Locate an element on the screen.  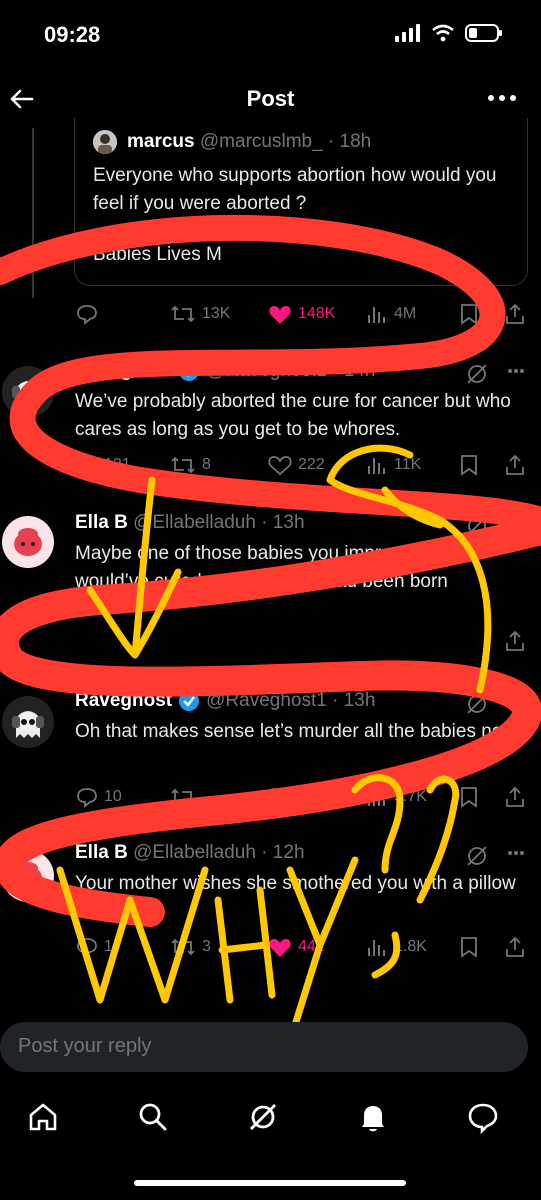
battery-icon is located at coordinates (483, 33).